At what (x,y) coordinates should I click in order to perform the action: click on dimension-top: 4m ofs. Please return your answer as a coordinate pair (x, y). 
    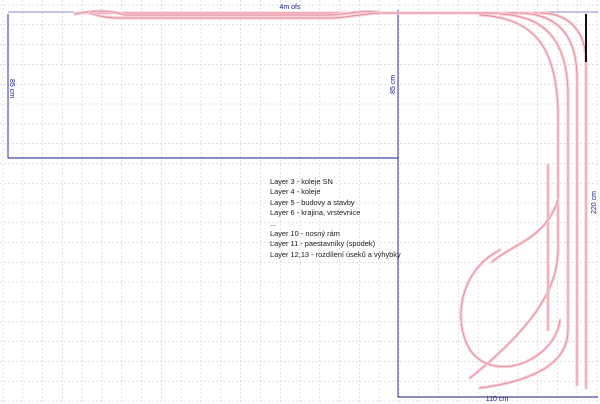
    Looking at the image, I should click on (290, 7).